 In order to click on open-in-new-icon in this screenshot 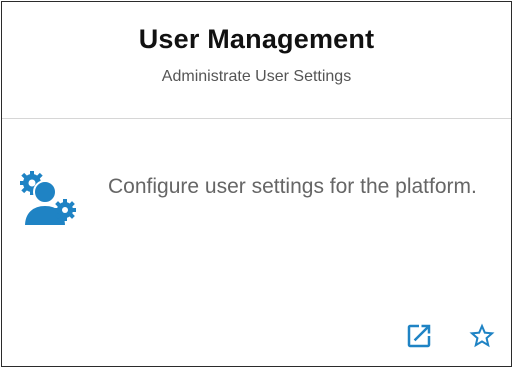, I will do `click(419, 338)`.